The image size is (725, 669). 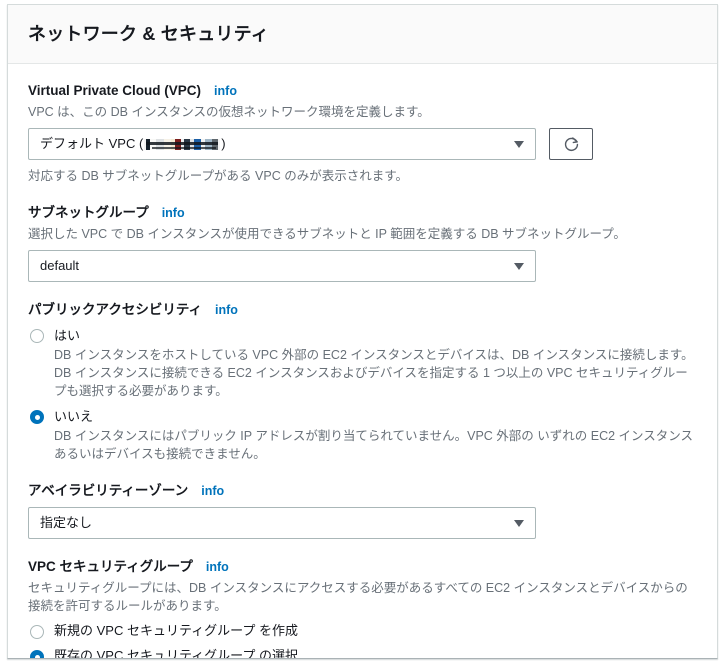 I want to click on vpc-security-group-label: VPC セキュリティグループ, so click(x=110, y=566).